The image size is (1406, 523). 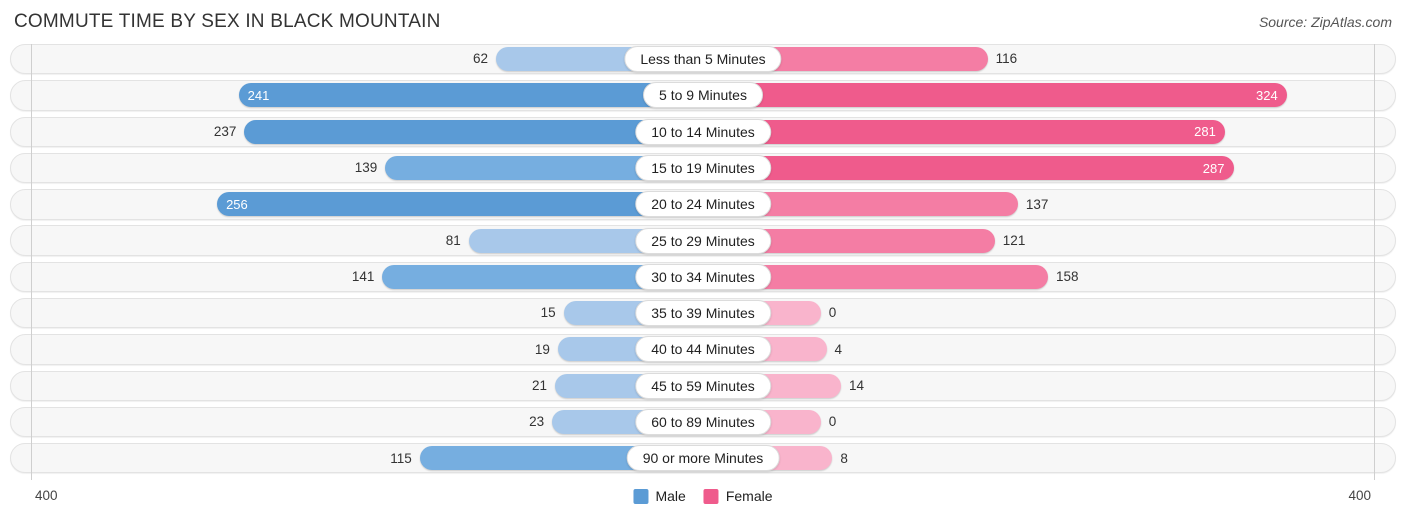 I want to click on male-bar: 256, so click(x=460, y=204).